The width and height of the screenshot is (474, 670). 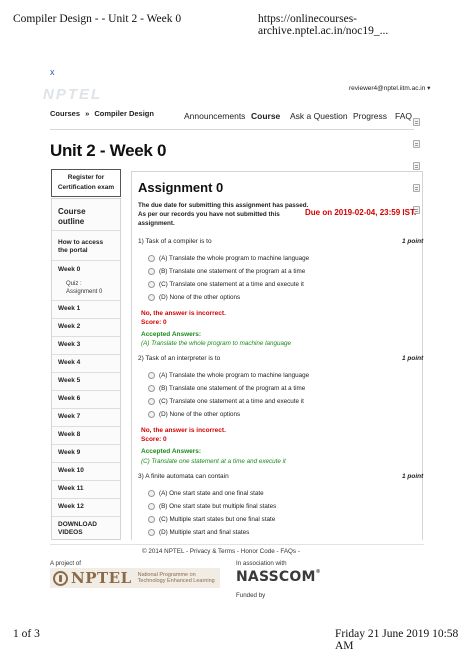 What do you see at coordinates (86, 345) in the screenshot?
I see `sidebar-item-week-3: Week 3` at bounding box center [86, 345].